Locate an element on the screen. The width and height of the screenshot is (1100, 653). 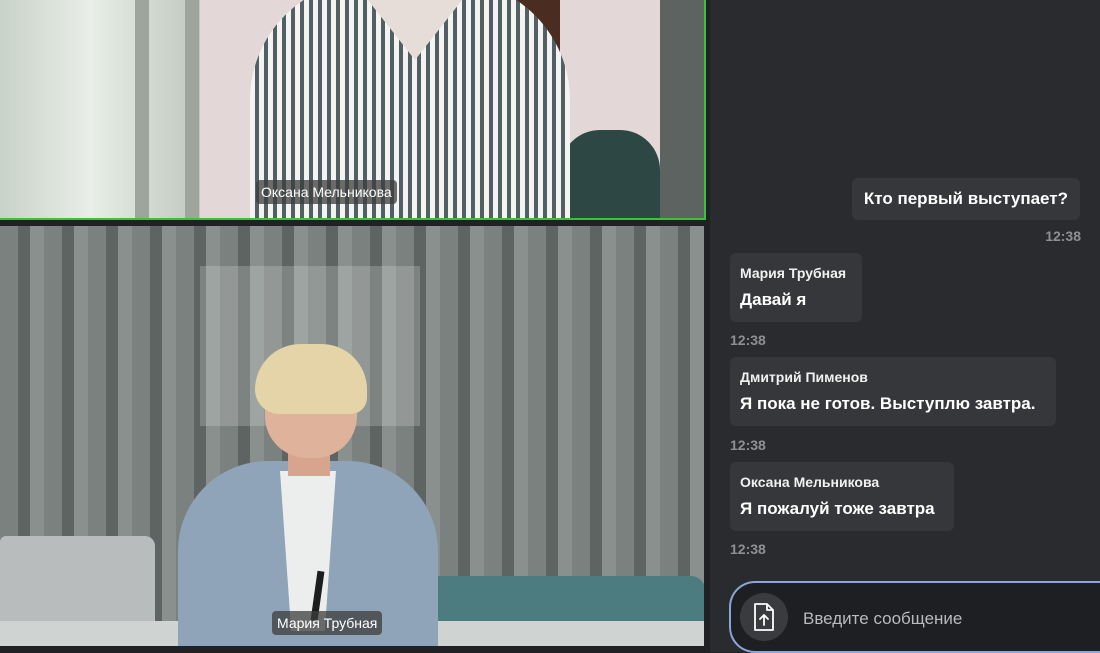
participant-name-tag: Оксана Мельникова is located at coordinates (326, 192).